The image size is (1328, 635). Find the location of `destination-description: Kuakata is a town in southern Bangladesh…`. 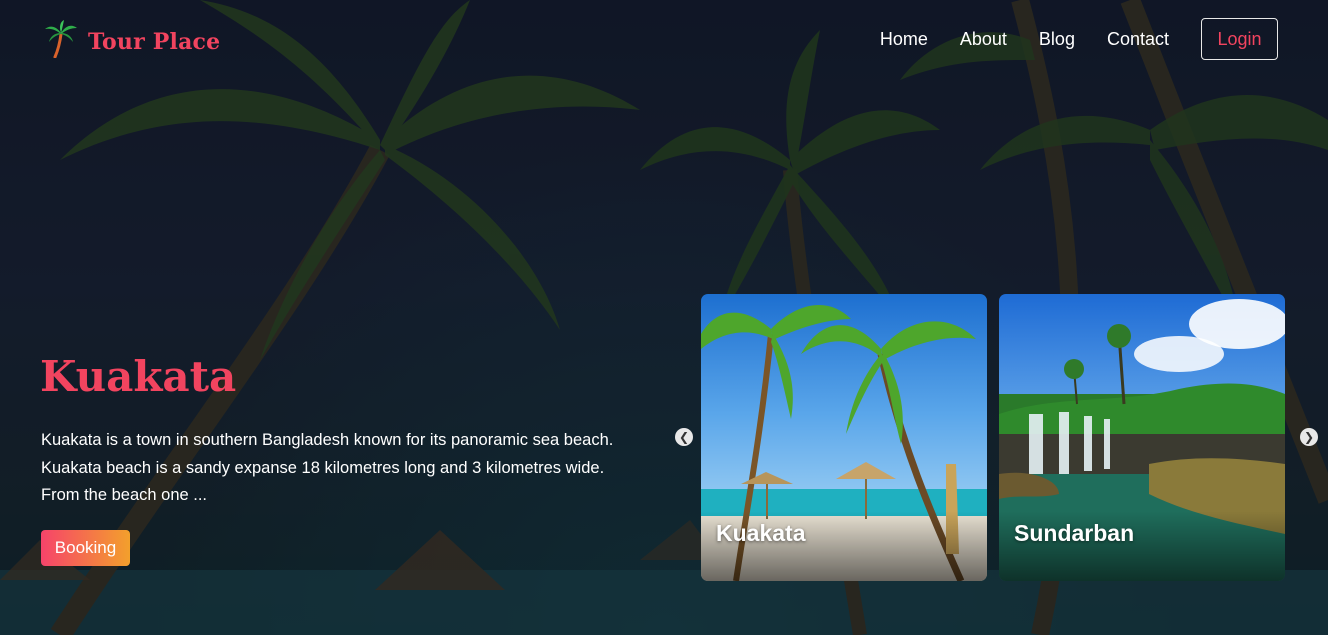

destination-description: Kuakata is a town in southern Bangladesh… is located at coordinates (327, 467).